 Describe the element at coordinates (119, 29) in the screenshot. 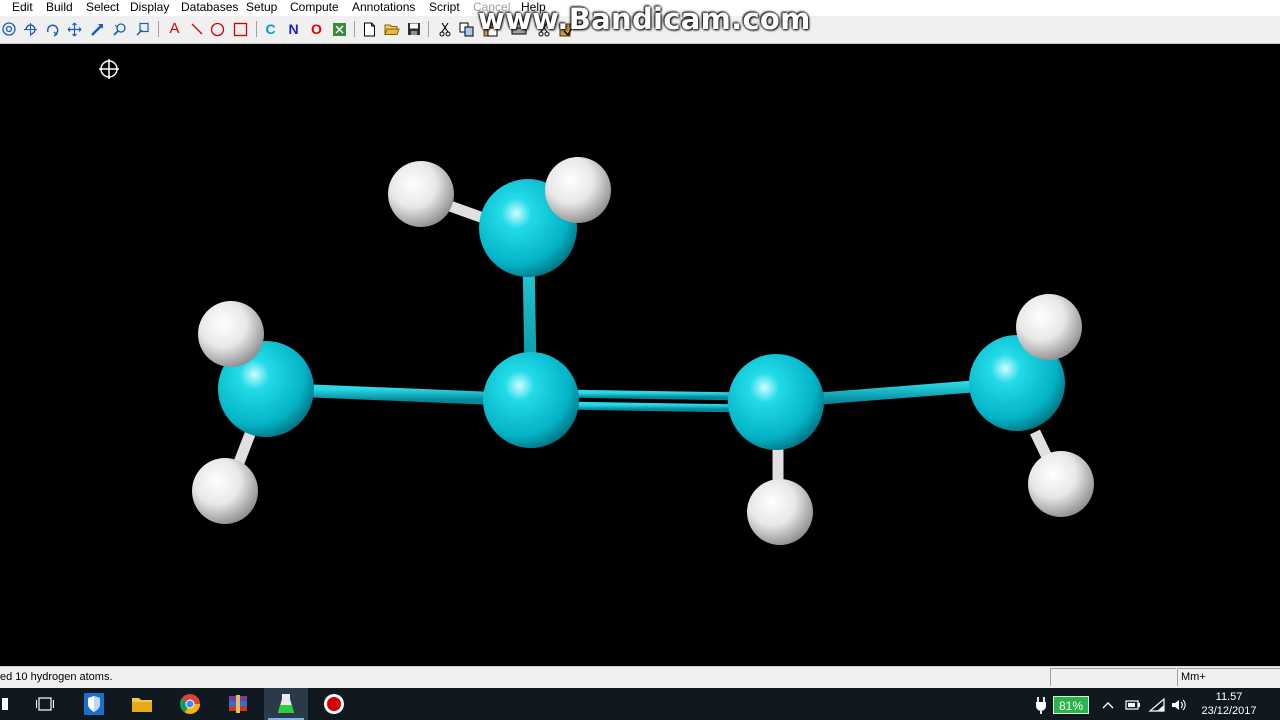

I see `magnify-icon` at that location.